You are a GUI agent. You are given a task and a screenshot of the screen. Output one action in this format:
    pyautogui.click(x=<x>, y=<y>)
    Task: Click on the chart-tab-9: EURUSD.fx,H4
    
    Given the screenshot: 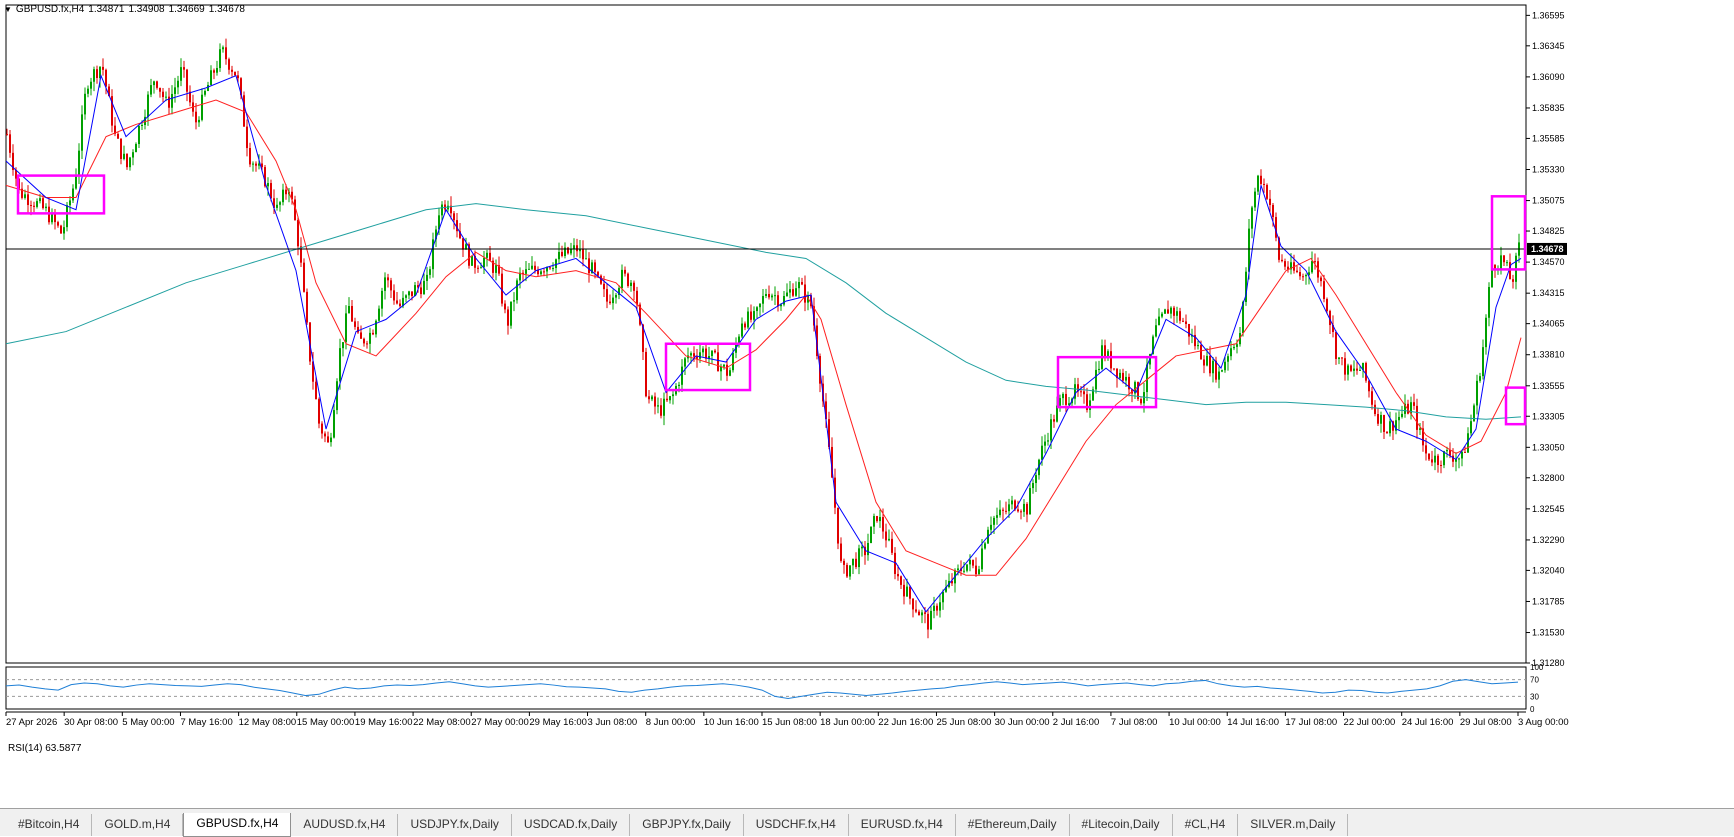 What is the action you would take?
    pyautogui.click(x=902, y=825)
    